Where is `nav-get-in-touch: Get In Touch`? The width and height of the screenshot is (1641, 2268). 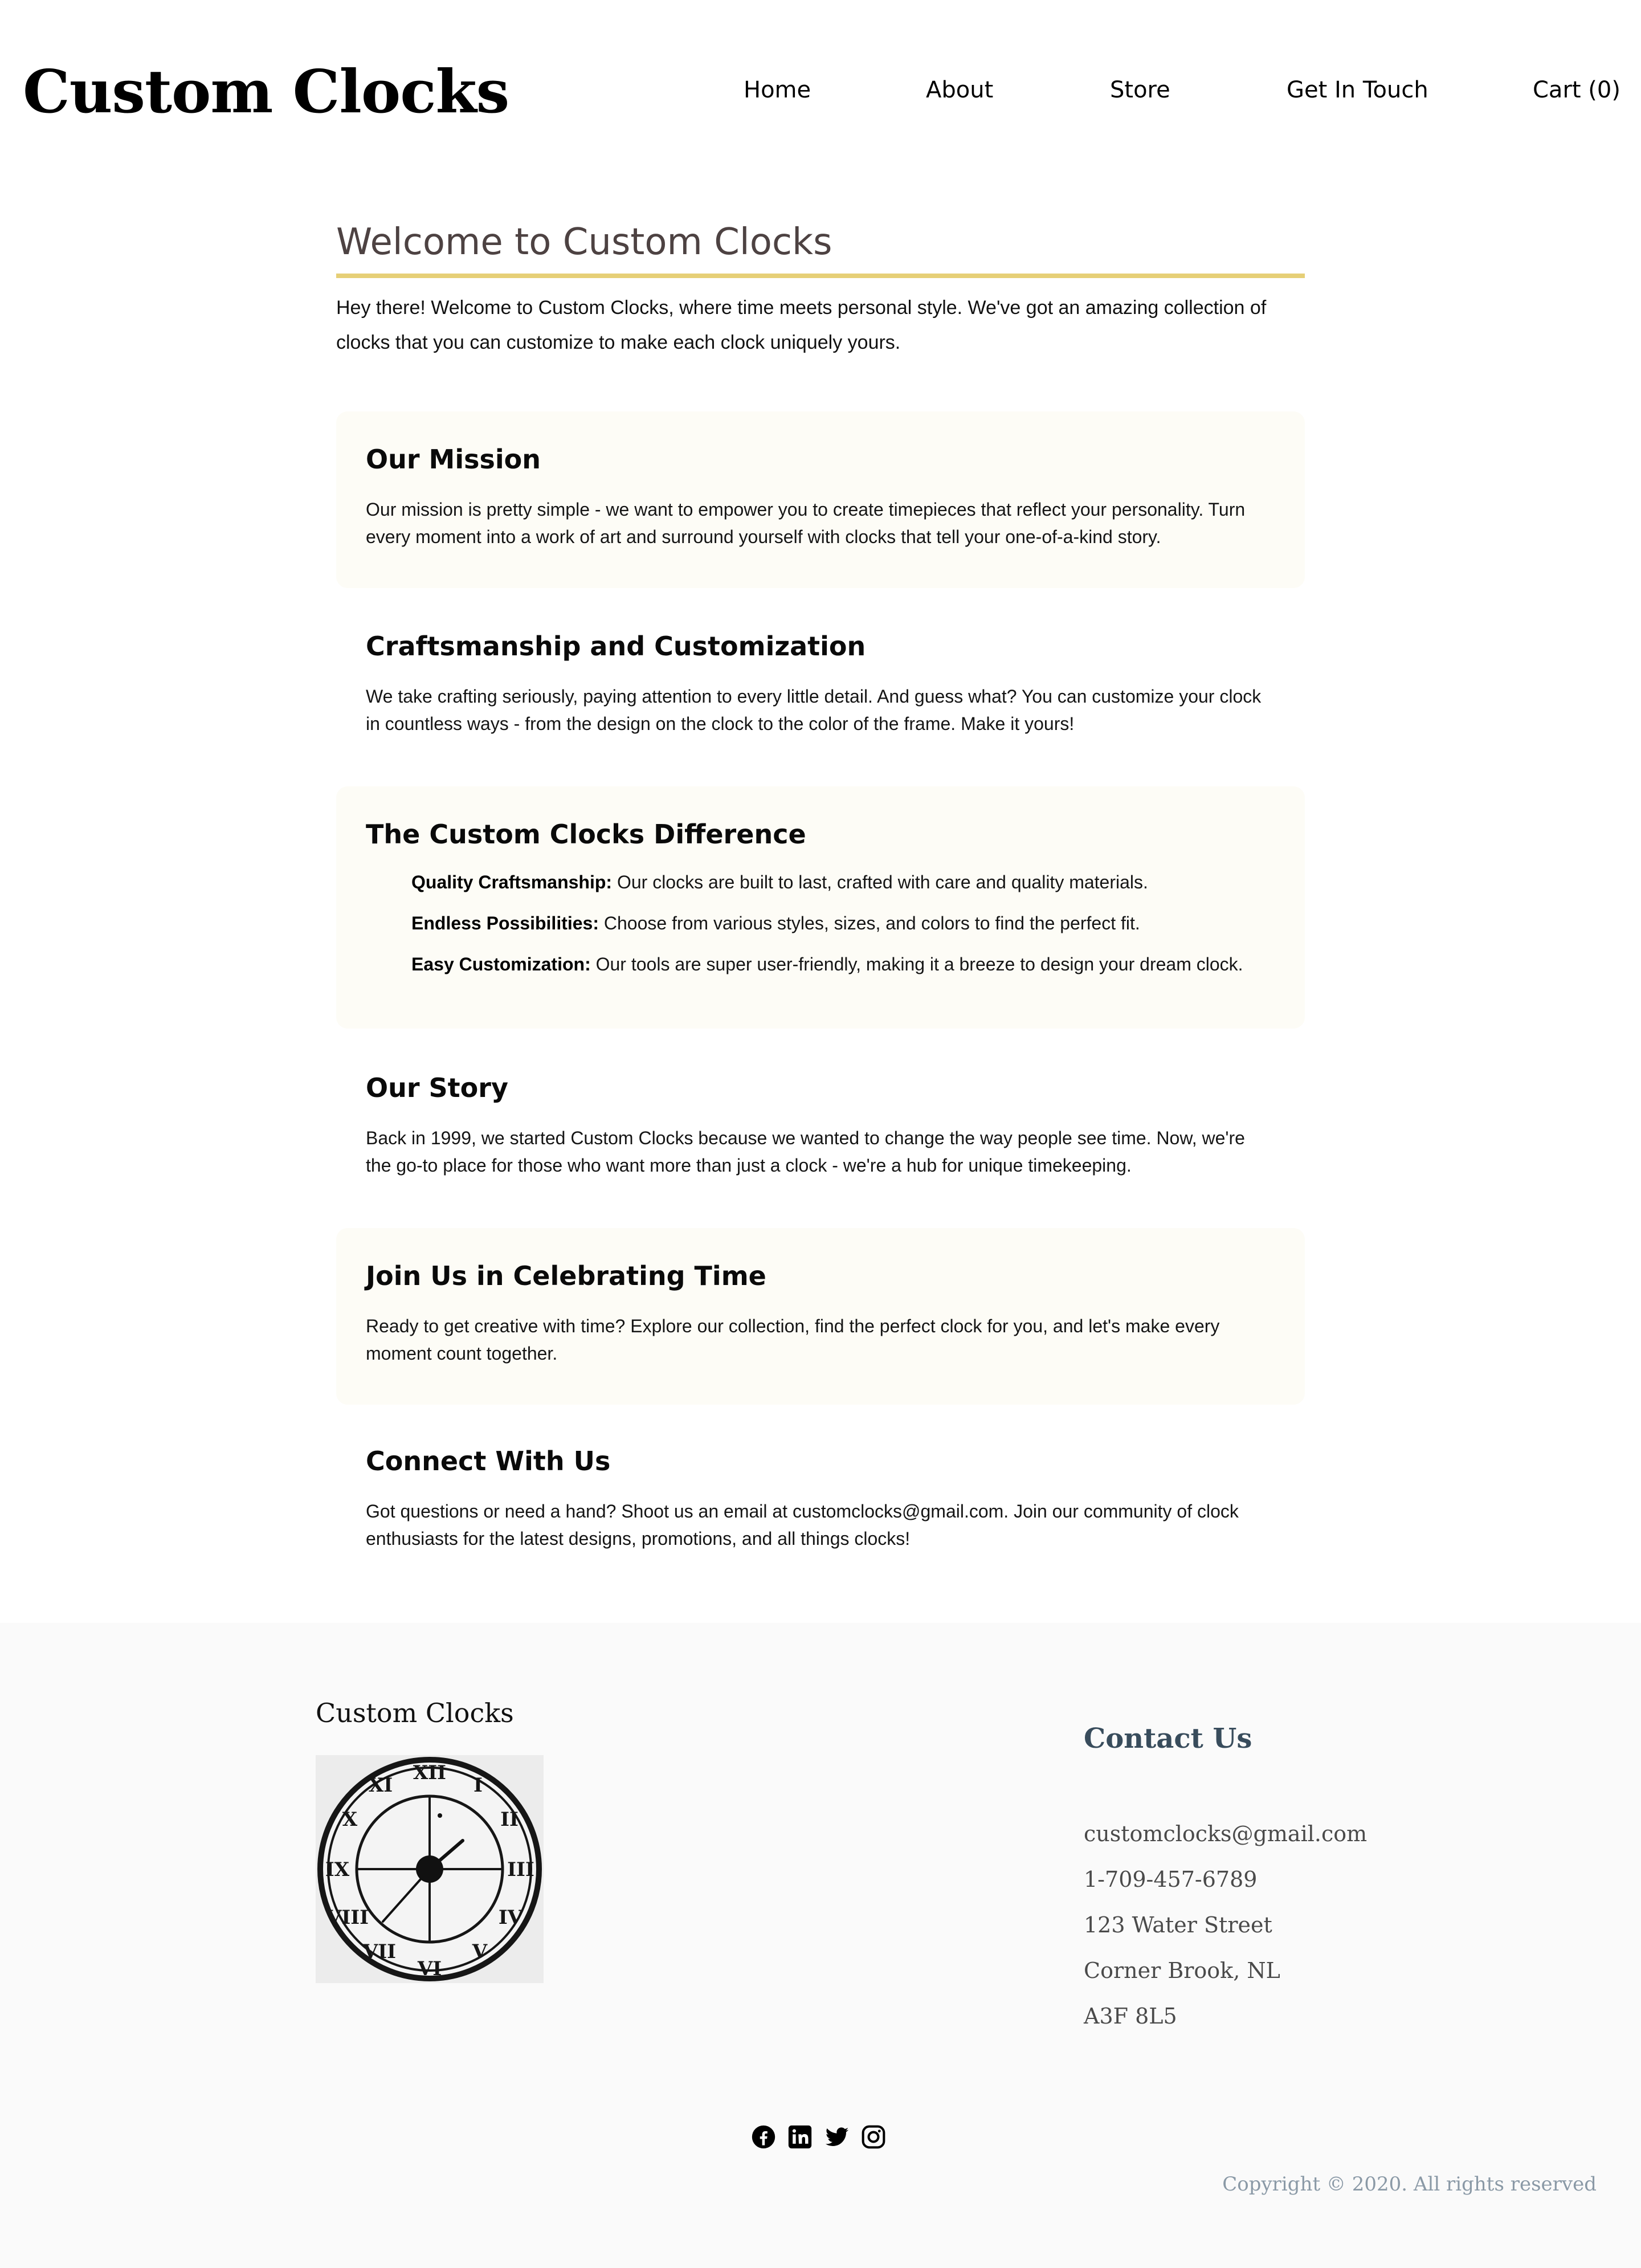
nav-get-in-touch: Get In Touch is located at coordinates (1358, 90).